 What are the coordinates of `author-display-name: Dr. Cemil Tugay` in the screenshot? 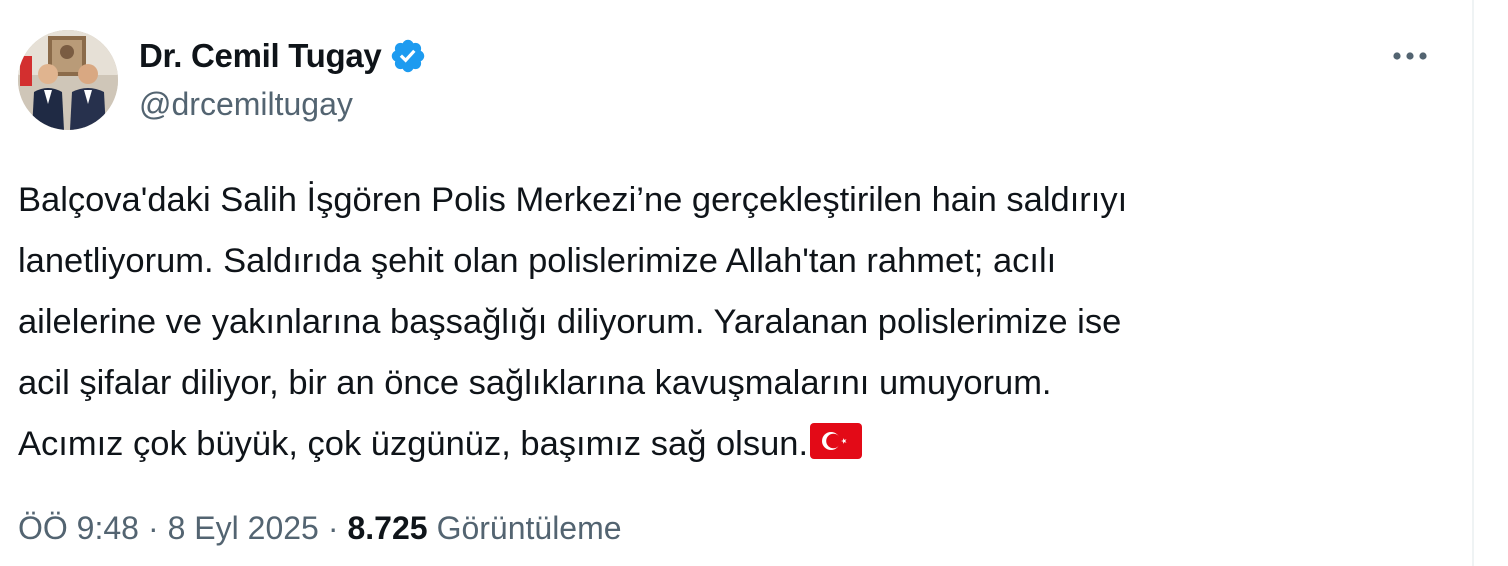 It's located at (260, 56).